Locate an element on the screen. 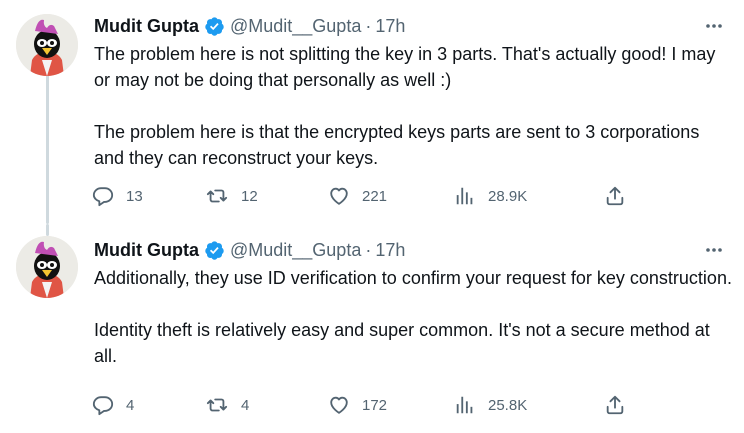 The image size is (744, 433). retweet-button: 4 is located at coordinates (227, 405).